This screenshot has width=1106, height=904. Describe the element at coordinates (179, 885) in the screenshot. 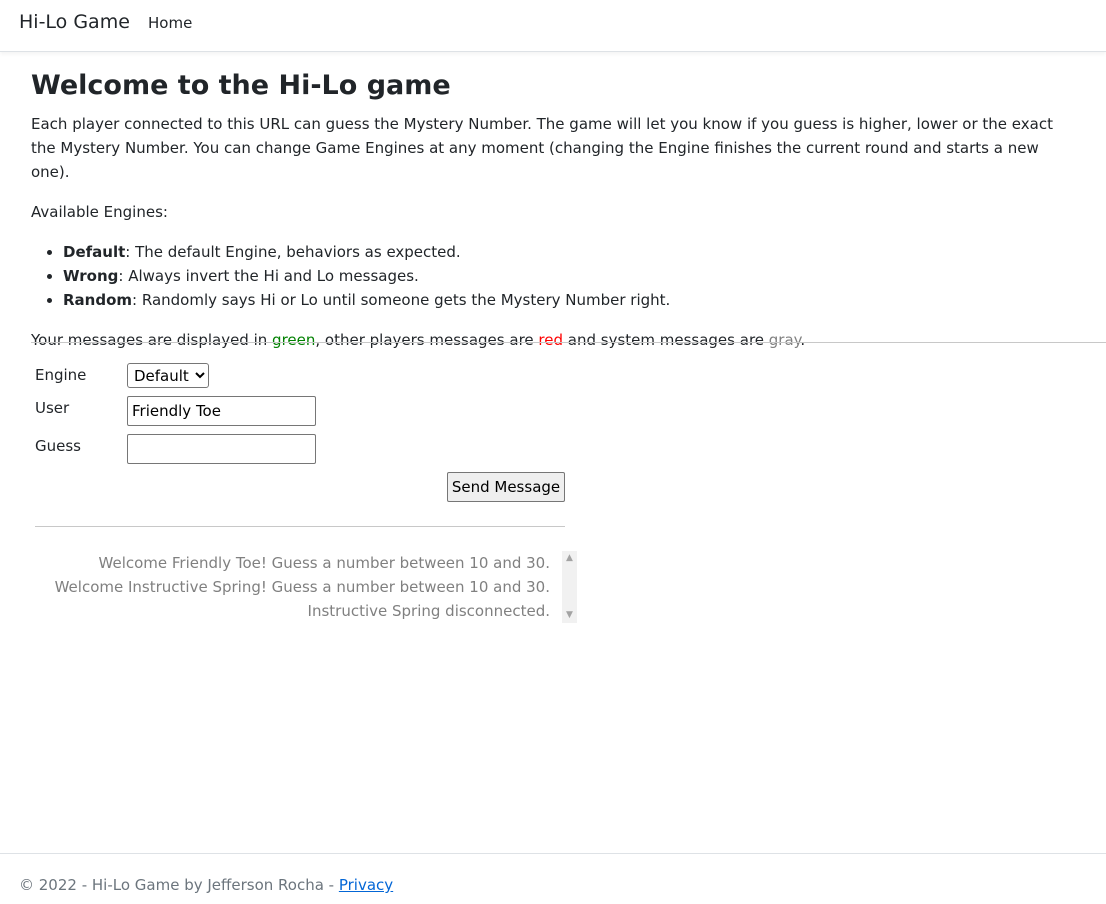

I see `copyright-text: © 2022 - Hi-Lo Game by Jefferson Rocha -` at that location.